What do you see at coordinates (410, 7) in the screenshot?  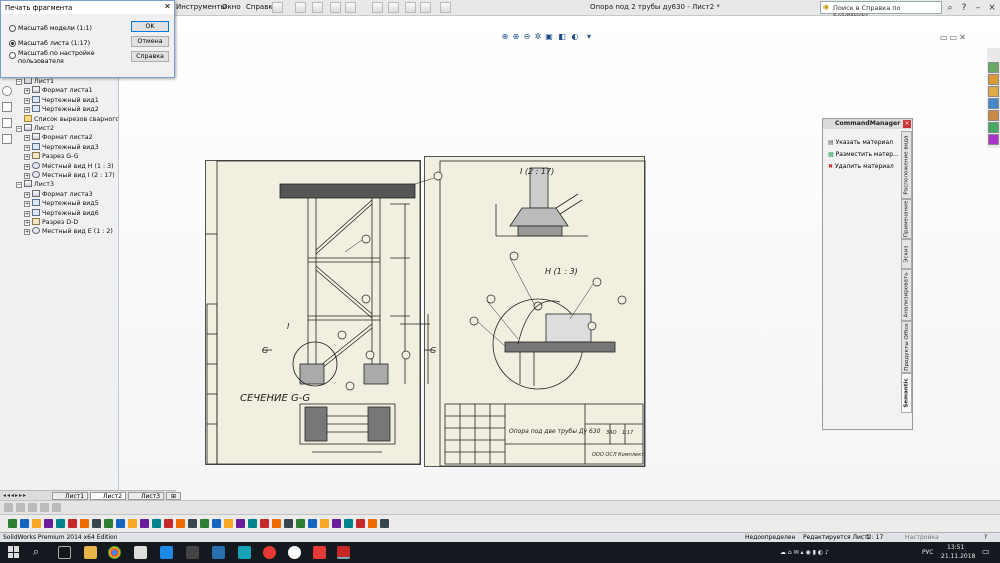 I see `rebuild-icon` at bounding box center [410, 7].